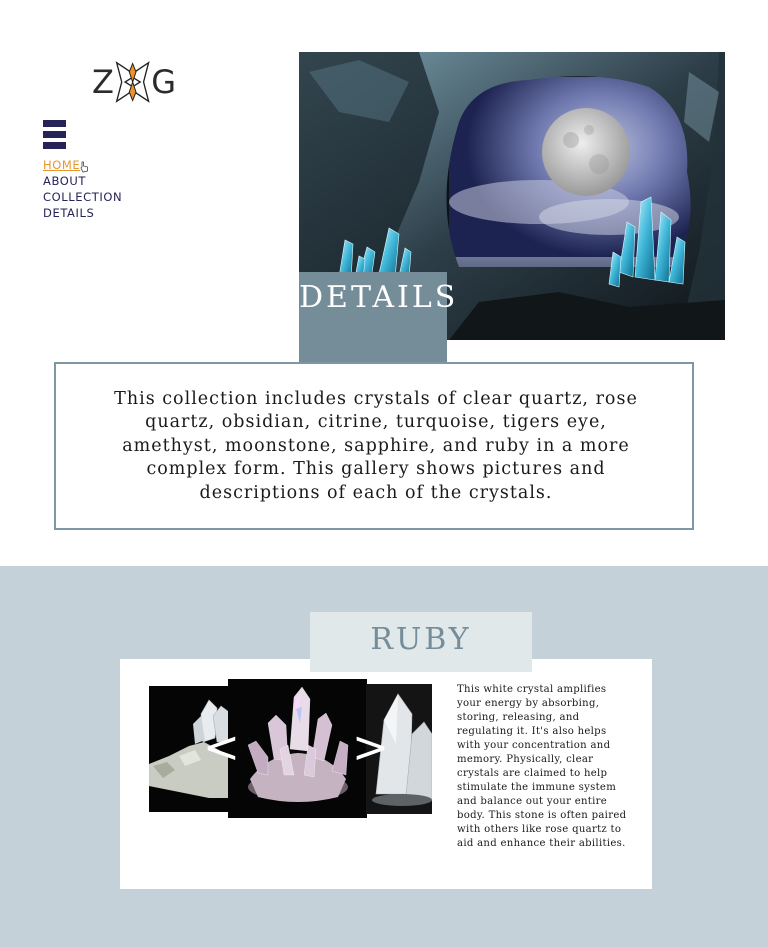 The image size is (768, 947). I want to click on carousel-next-button: >, so click(370, 748).